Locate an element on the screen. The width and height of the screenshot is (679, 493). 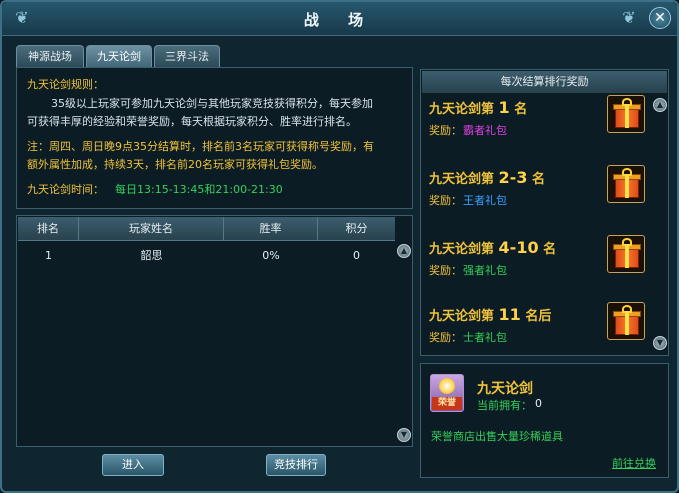
rewards-scrollbar: ▲ ▼ is located at coordinates (660, 226).